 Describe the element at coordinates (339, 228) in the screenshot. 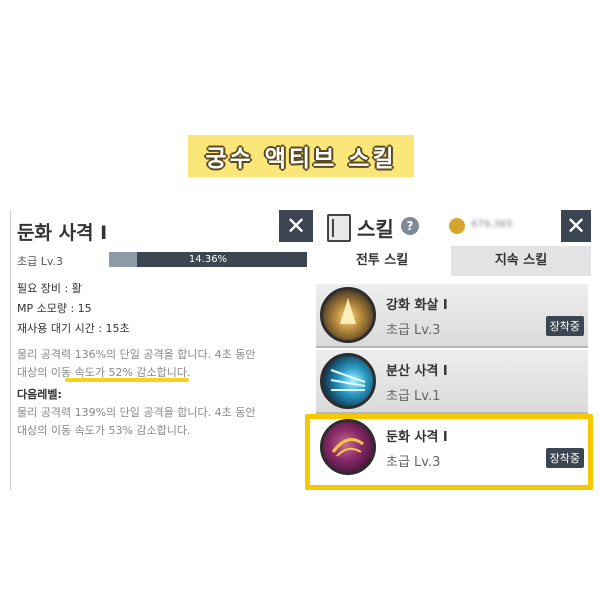

I see `book-icon` at that location.